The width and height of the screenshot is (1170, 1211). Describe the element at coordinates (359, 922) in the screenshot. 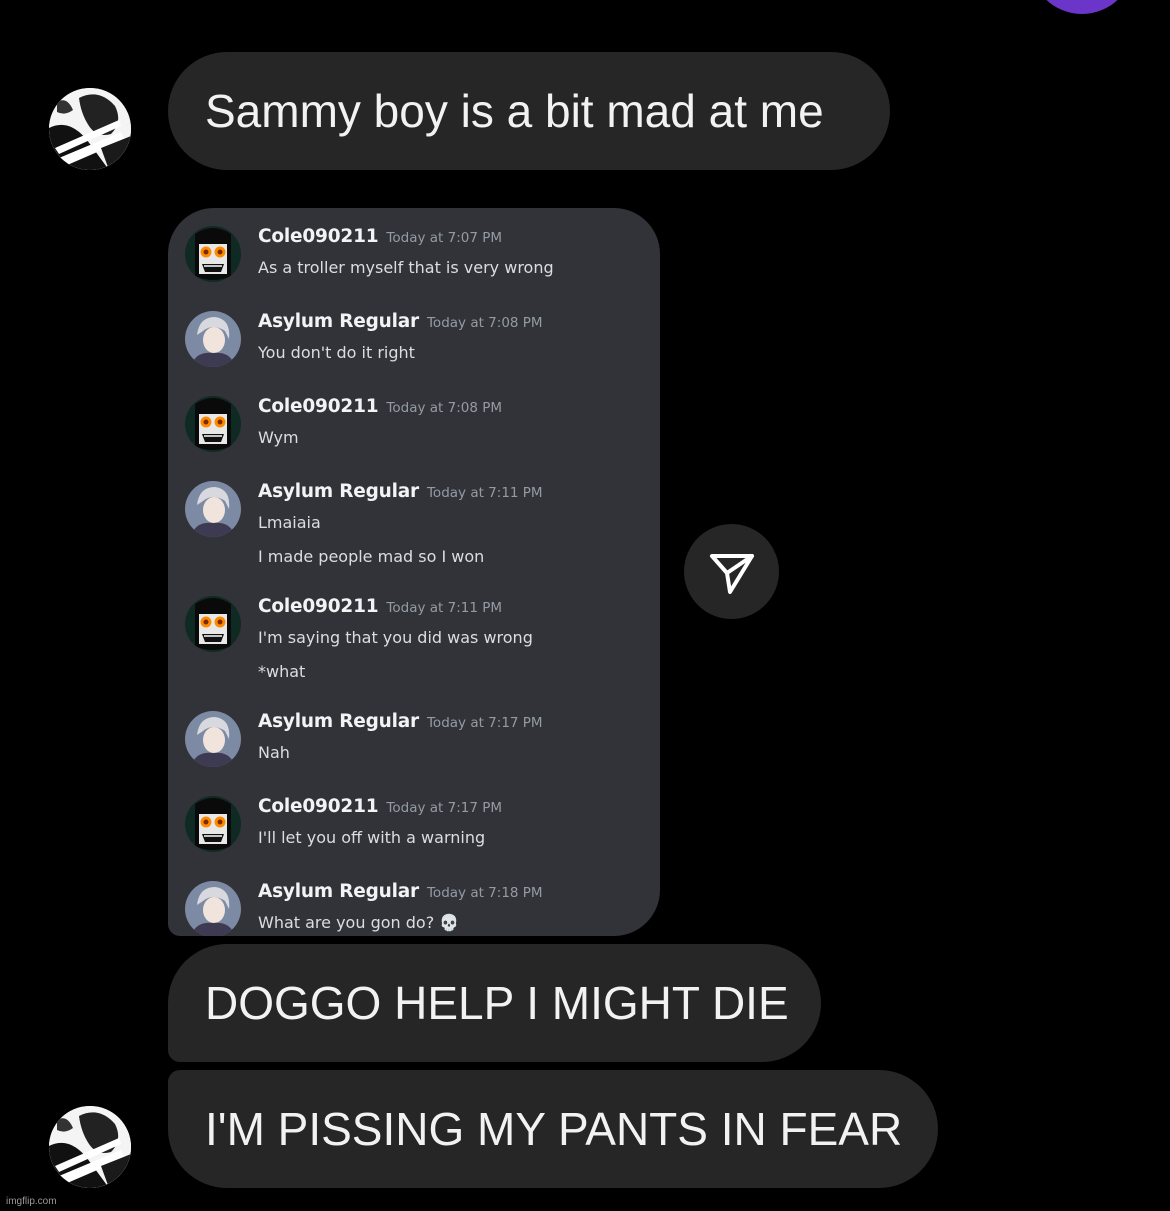

I see `chat-line: What are you gon do? 💀` at that location.